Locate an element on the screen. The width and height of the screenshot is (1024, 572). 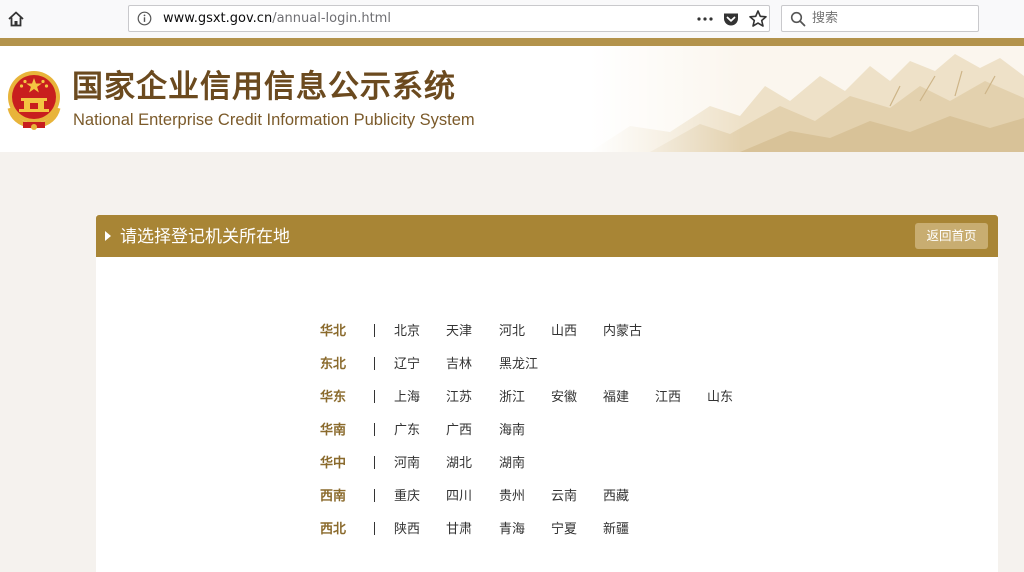
province-link: 云南 is located at coordinates (564, 496).